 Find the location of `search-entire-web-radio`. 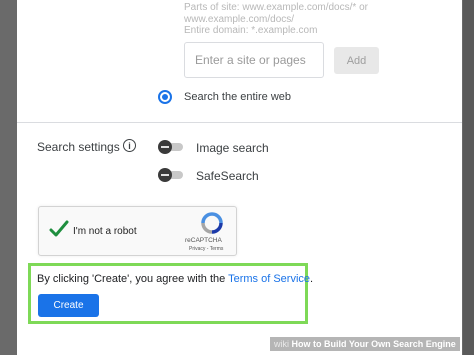

search-entire-web-radio is located at coordinates (165, 97).